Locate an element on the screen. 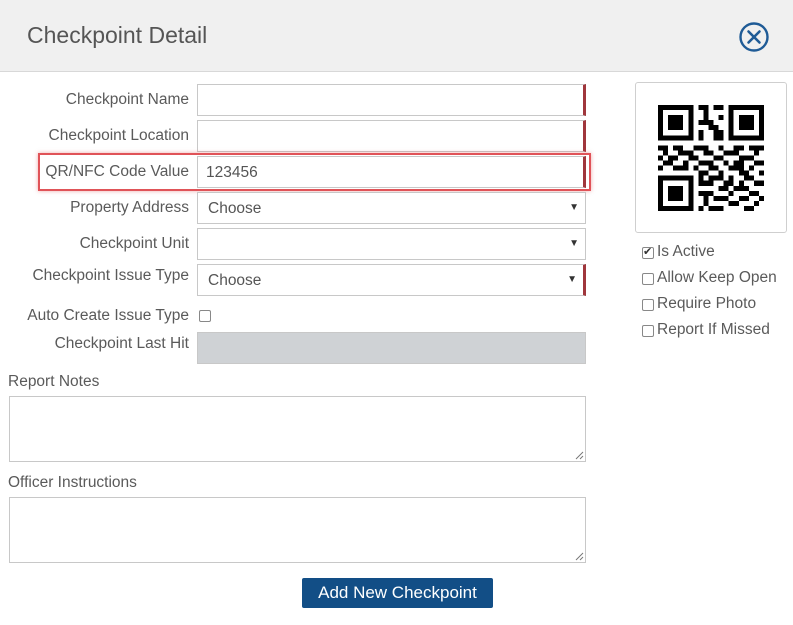 This screenshot has width=793, height=625. property-address-value: Choose is located at coordinates (235, 208).